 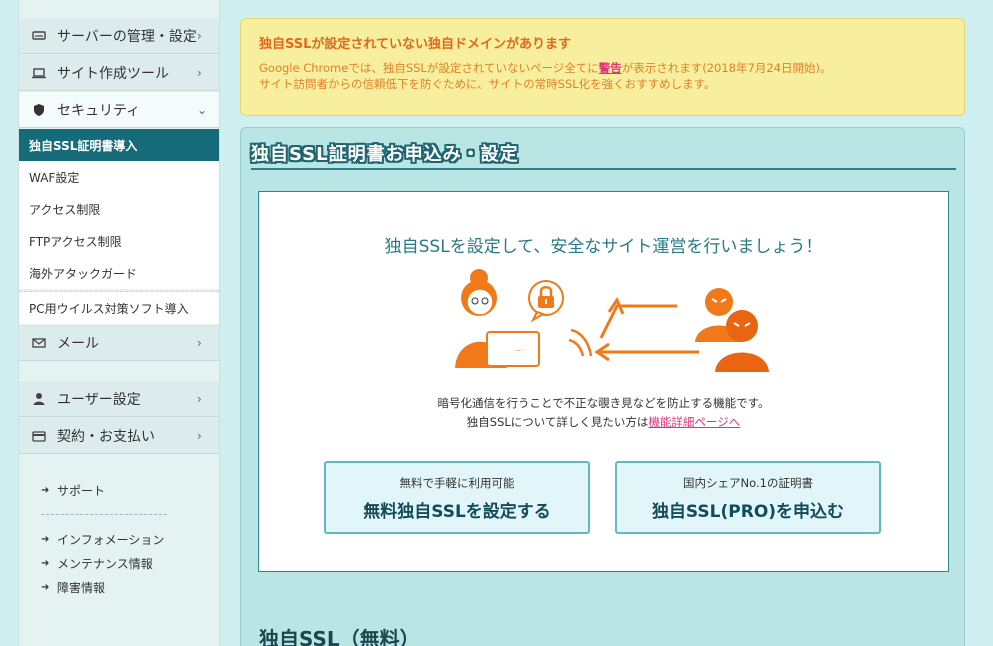 I want to click on card-heading: 独自SSLを設定して、安全なサイト運営を行いましょう！, so click(x=603, y=247).